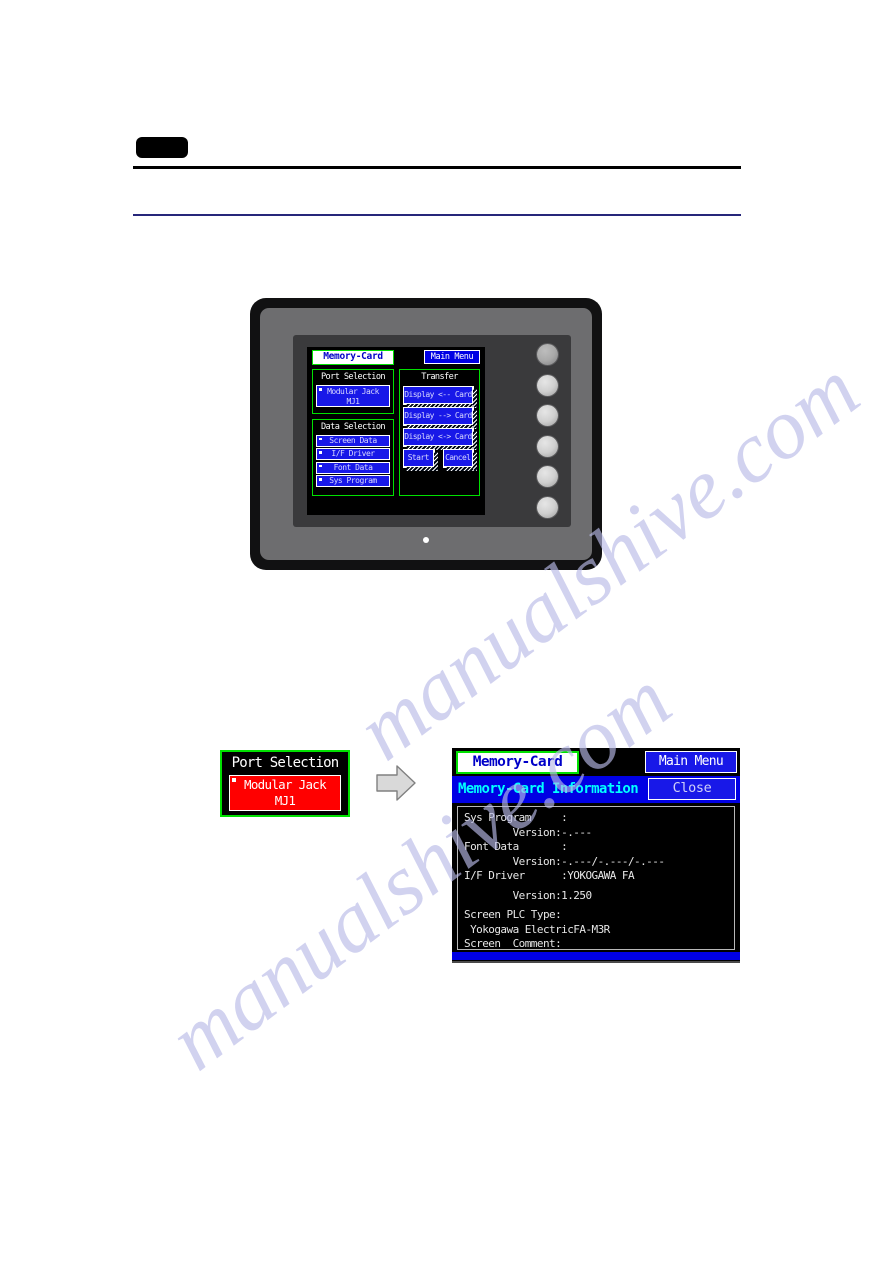  What do you see at coordinates (564, 861) in the screenshot?
I see `info-line: Version:-.---/-.---/-.---` at bounding box center [564, 861].